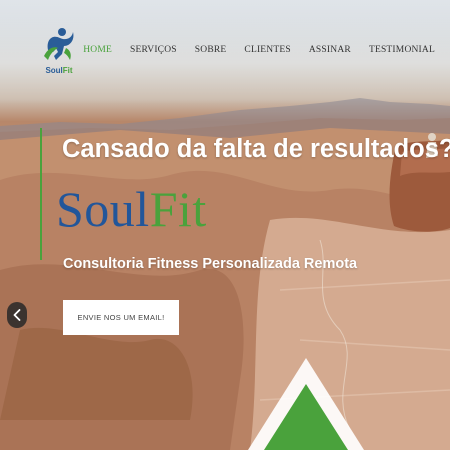 This screenshot has width=450, height=450. I want to click on hero-subtitle: Consultoria Fitness Personalizada Remota, so click(210, 264).